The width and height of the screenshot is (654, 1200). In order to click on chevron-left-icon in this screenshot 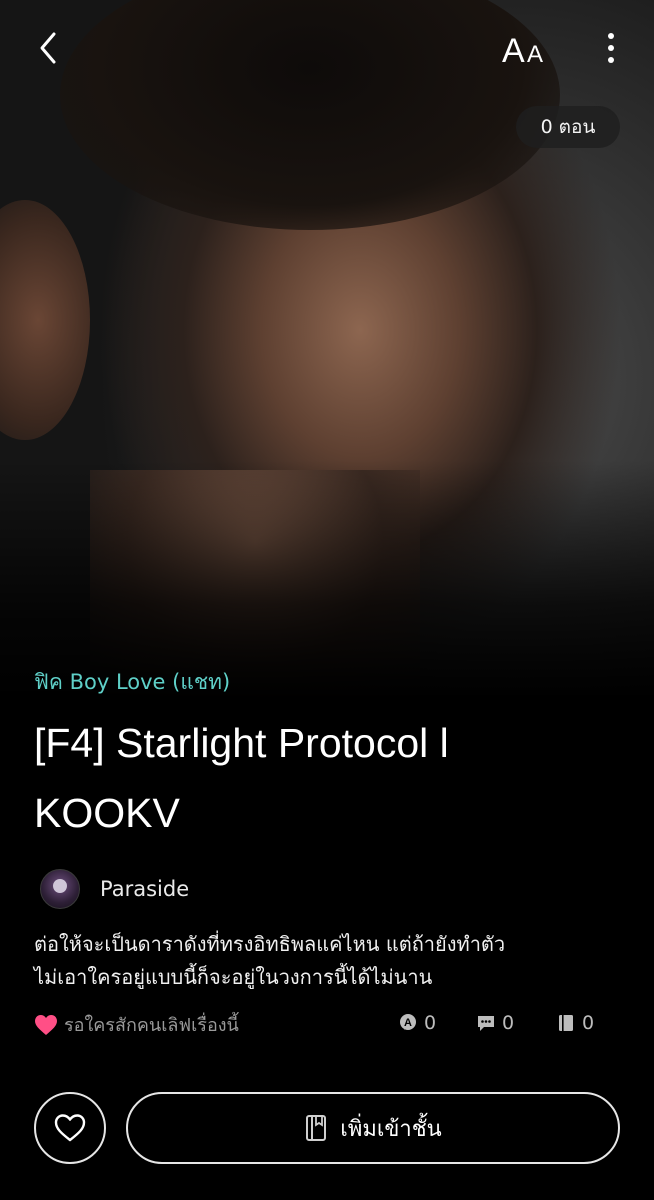, I will do `click(48, 48)`.